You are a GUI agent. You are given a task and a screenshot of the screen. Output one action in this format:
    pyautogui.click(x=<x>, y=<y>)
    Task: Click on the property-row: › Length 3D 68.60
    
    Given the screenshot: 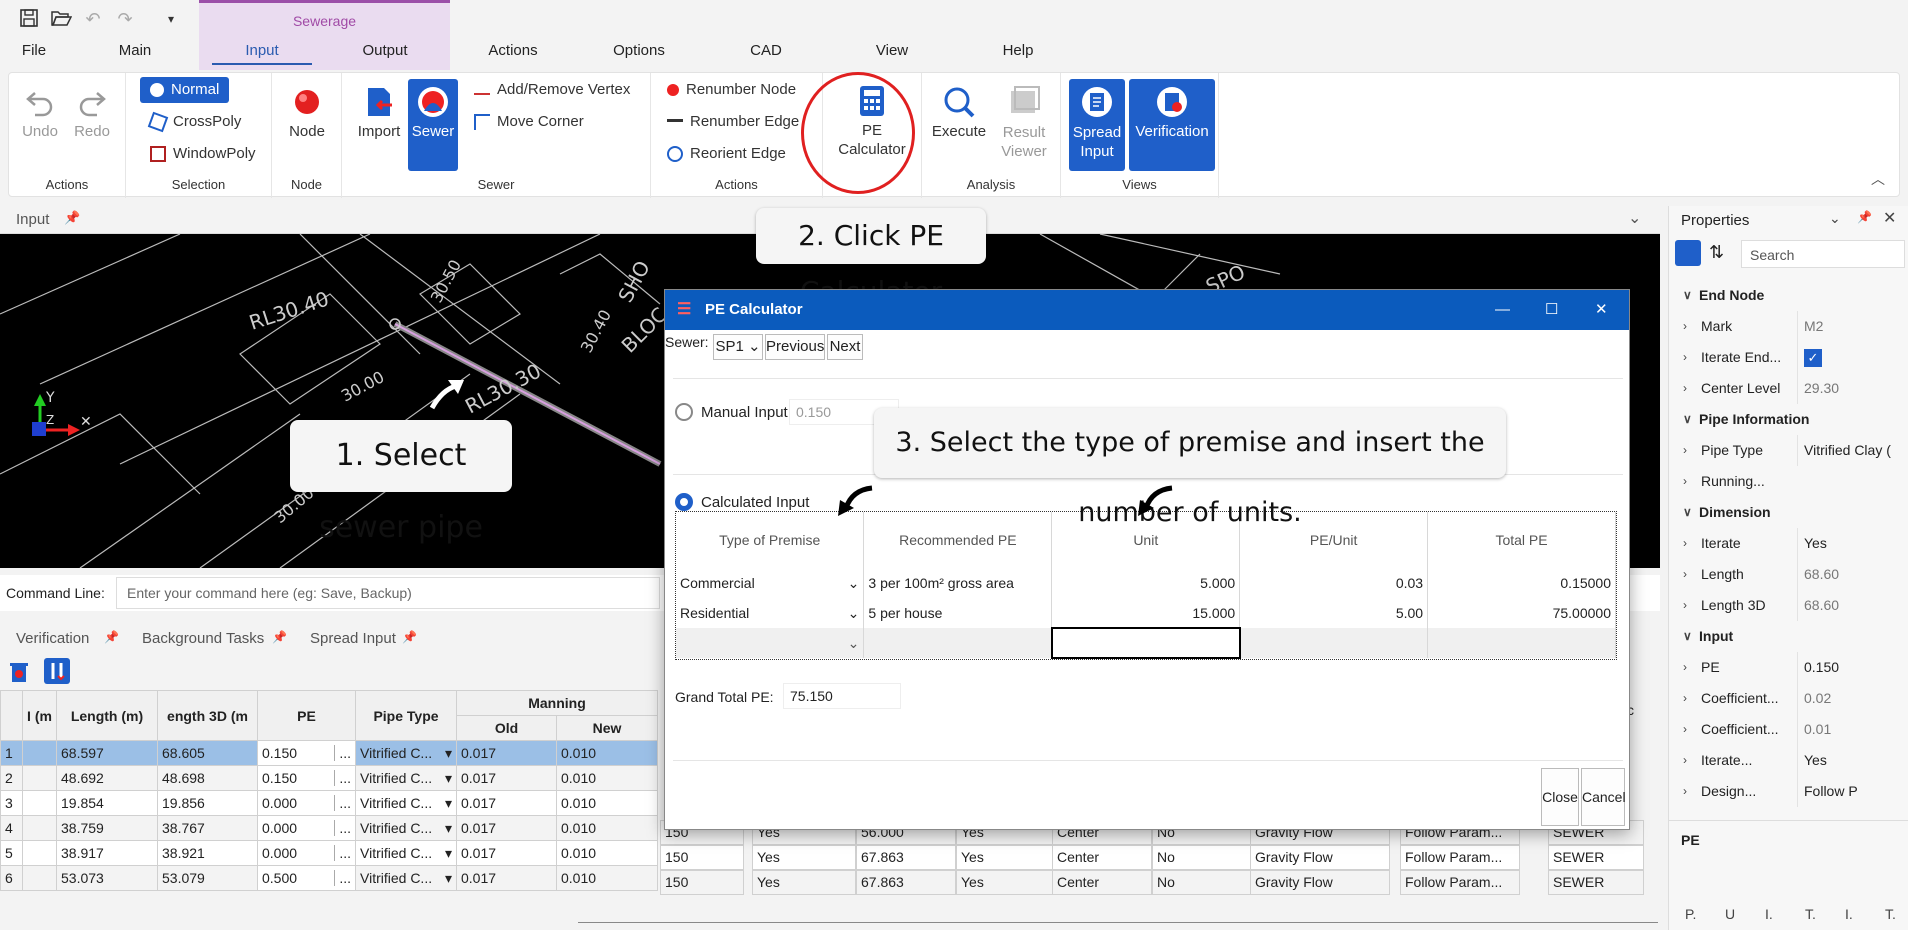 What is the action you would take?
    pyautogui.click(x=1788, y=605)
    